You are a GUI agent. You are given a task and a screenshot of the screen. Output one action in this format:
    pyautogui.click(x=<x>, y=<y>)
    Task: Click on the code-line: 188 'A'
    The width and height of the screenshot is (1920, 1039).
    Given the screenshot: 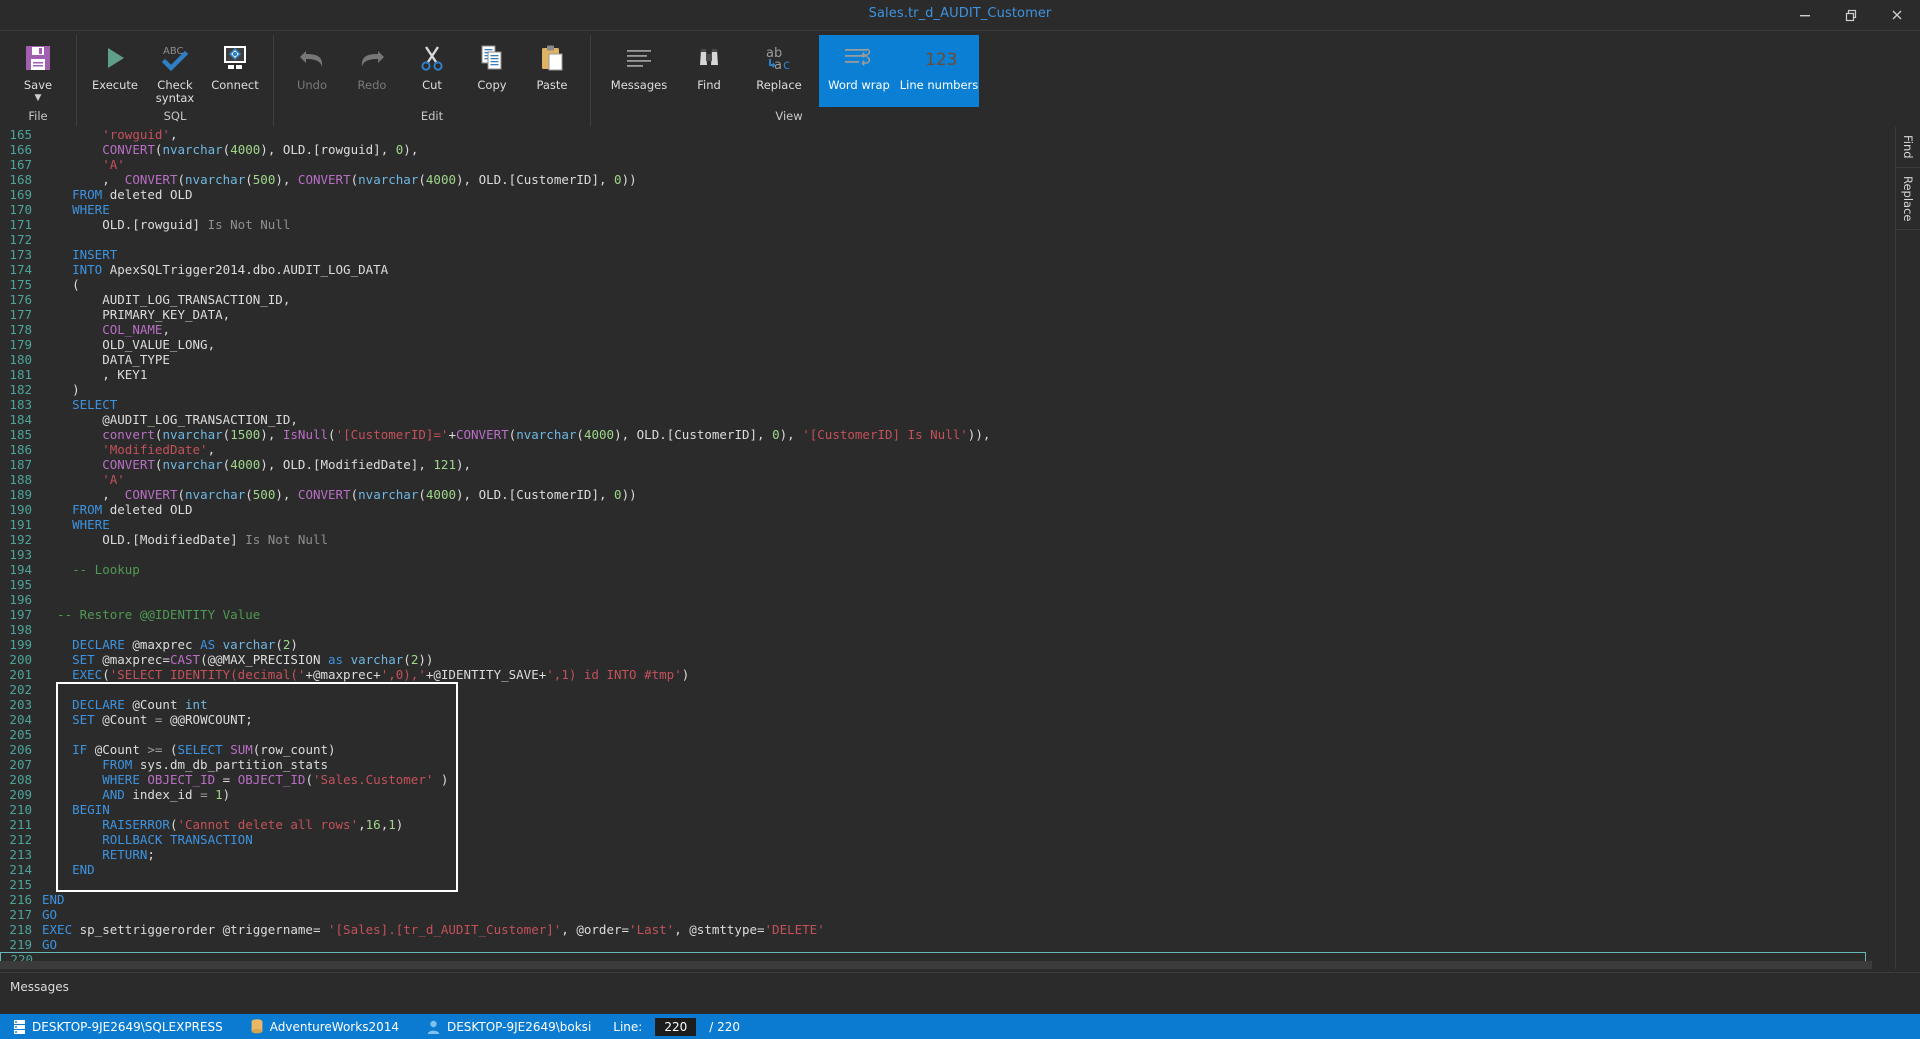 What is the action you would take?
    pyautogui.click(x=936, y=479)
    